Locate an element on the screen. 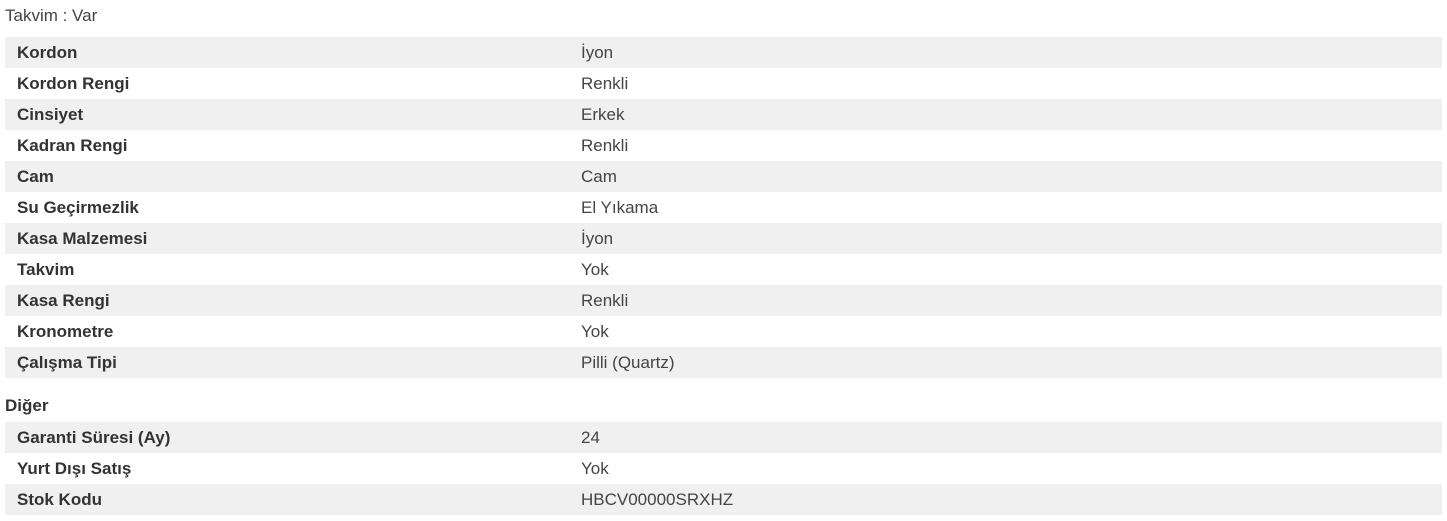  spec-row-kronometre: Kronometre Yok is located at coordinates (723, 331).